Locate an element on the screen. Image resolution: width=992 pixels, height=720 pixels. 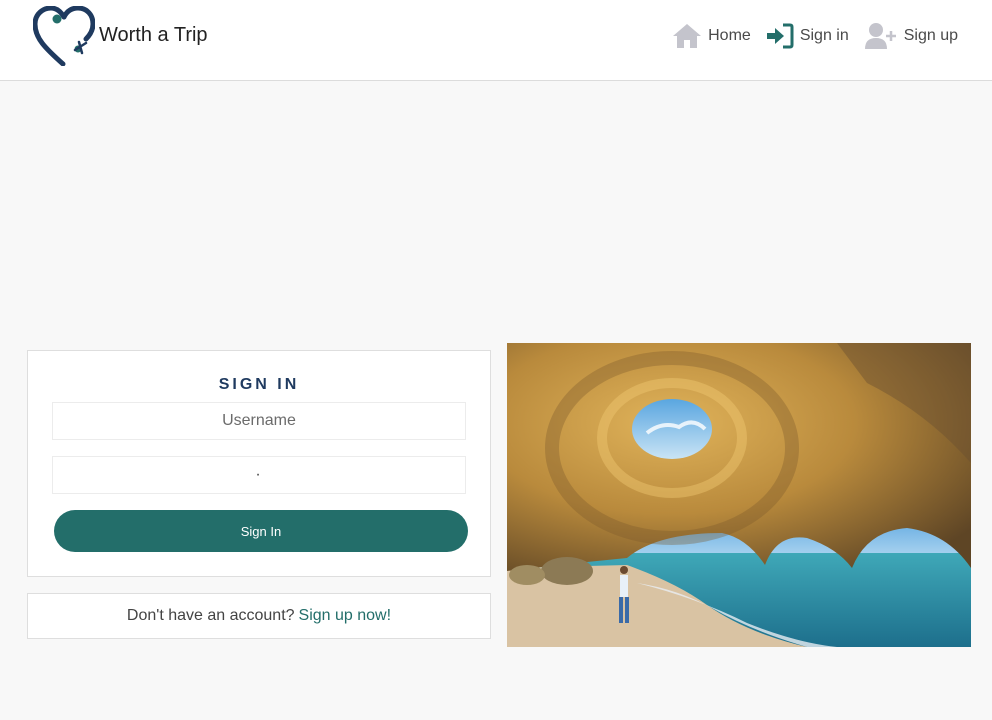
brand-link: Worth a Trip is located at coordinates (120, 36).